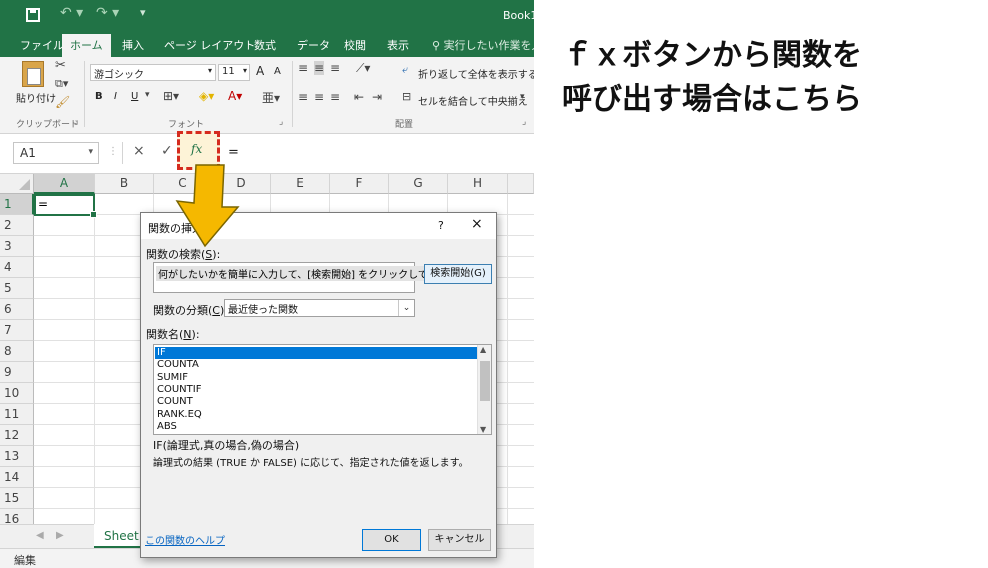 The width and height of the screenshot is (988, 568). Describe the element at coordinates (316, 353) in the screenshot. I see `function-list-item: IF` at that location.